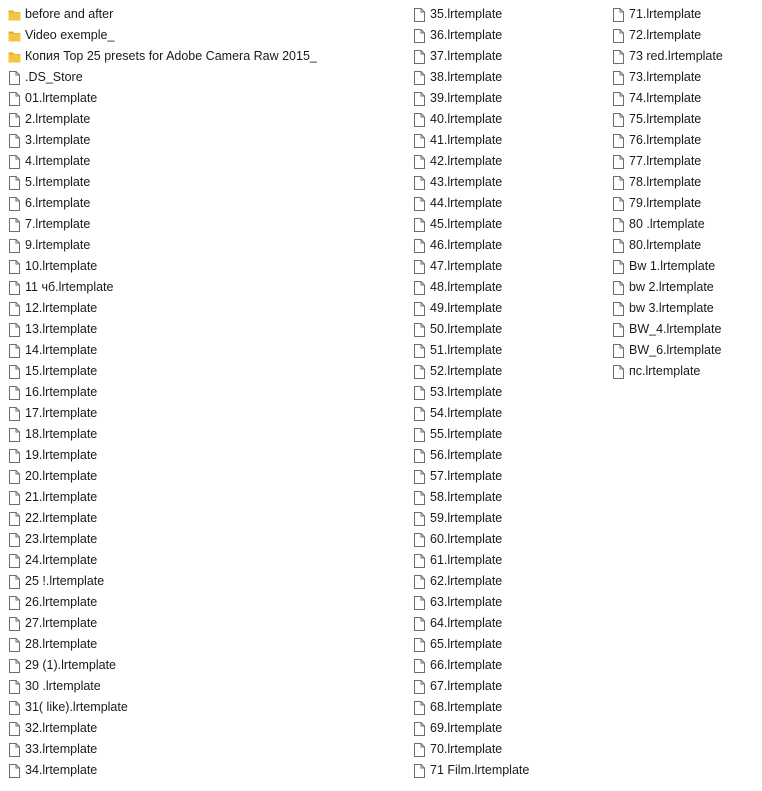 The width and height of the screenshot is (762, 791). I want to click on file-item: 78.lrtemplate, so click(684, 182).